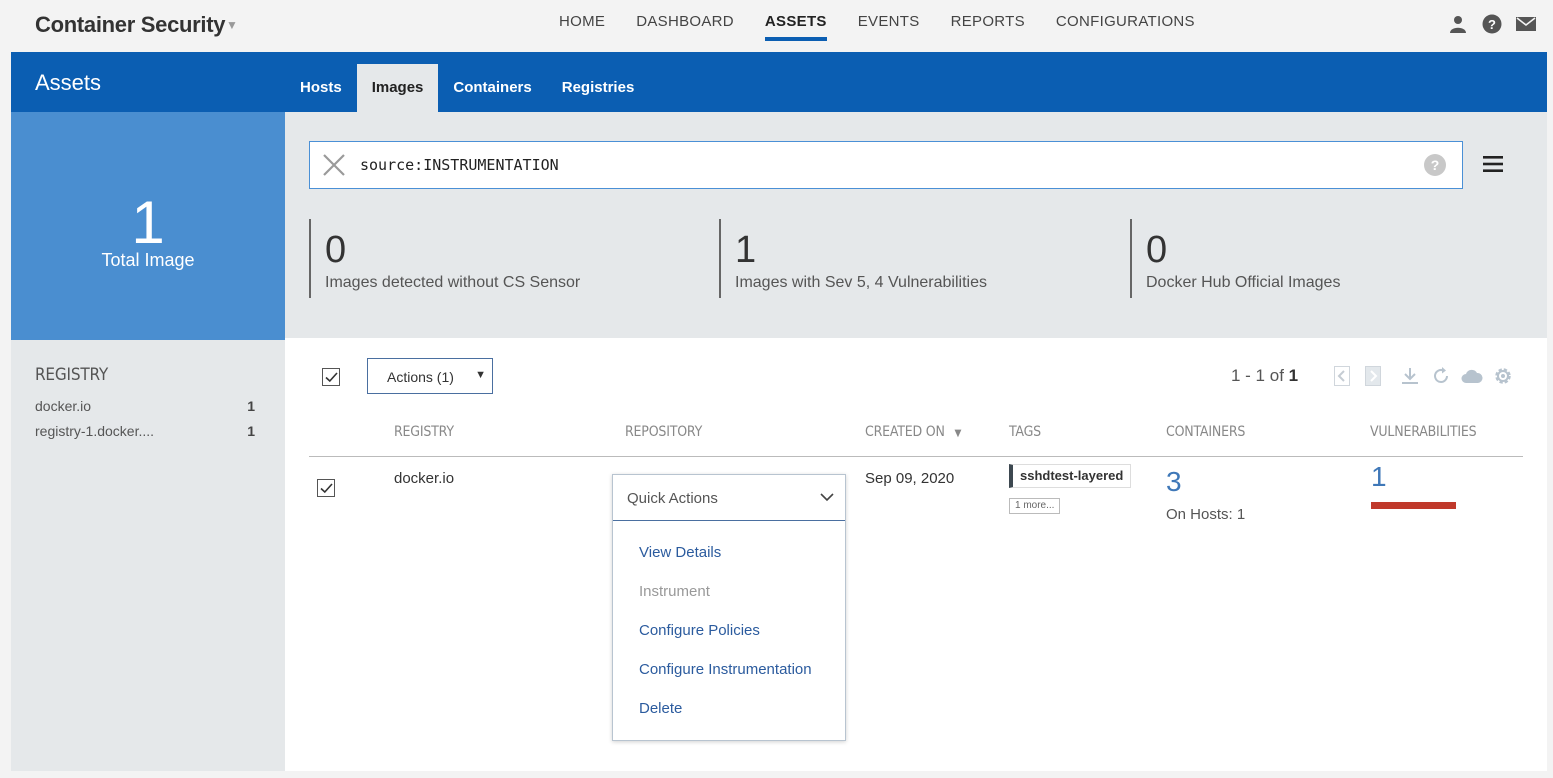  I want to click on select-all-checkbox, so click(331, 377).